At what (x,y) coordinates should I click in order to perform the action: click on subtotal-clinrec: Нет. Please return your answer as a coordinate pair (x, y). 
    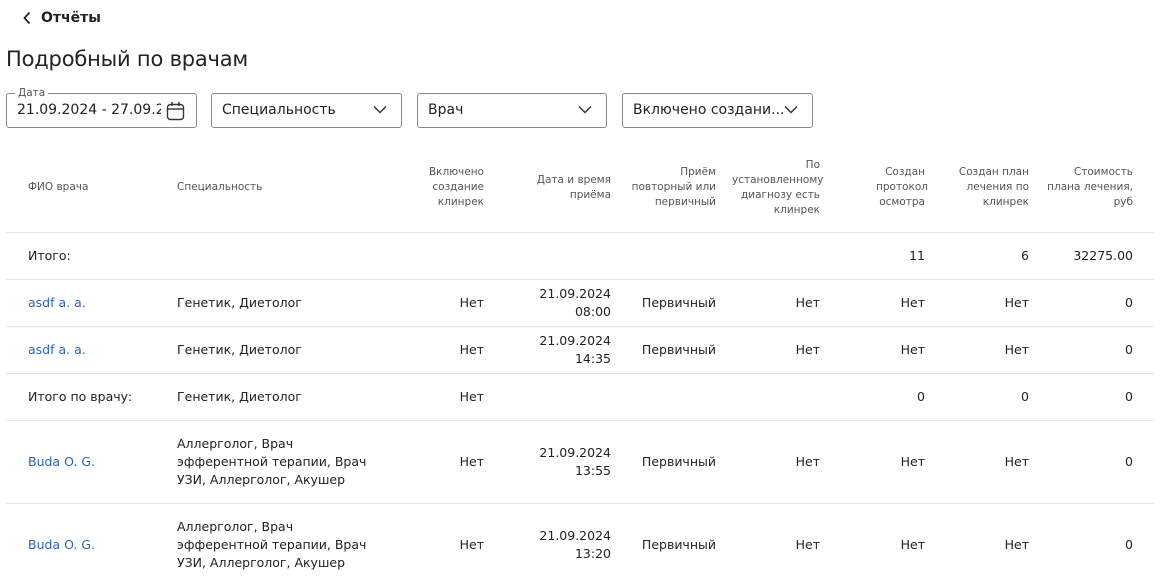
    Looking at the image, I should click on (436, 397).